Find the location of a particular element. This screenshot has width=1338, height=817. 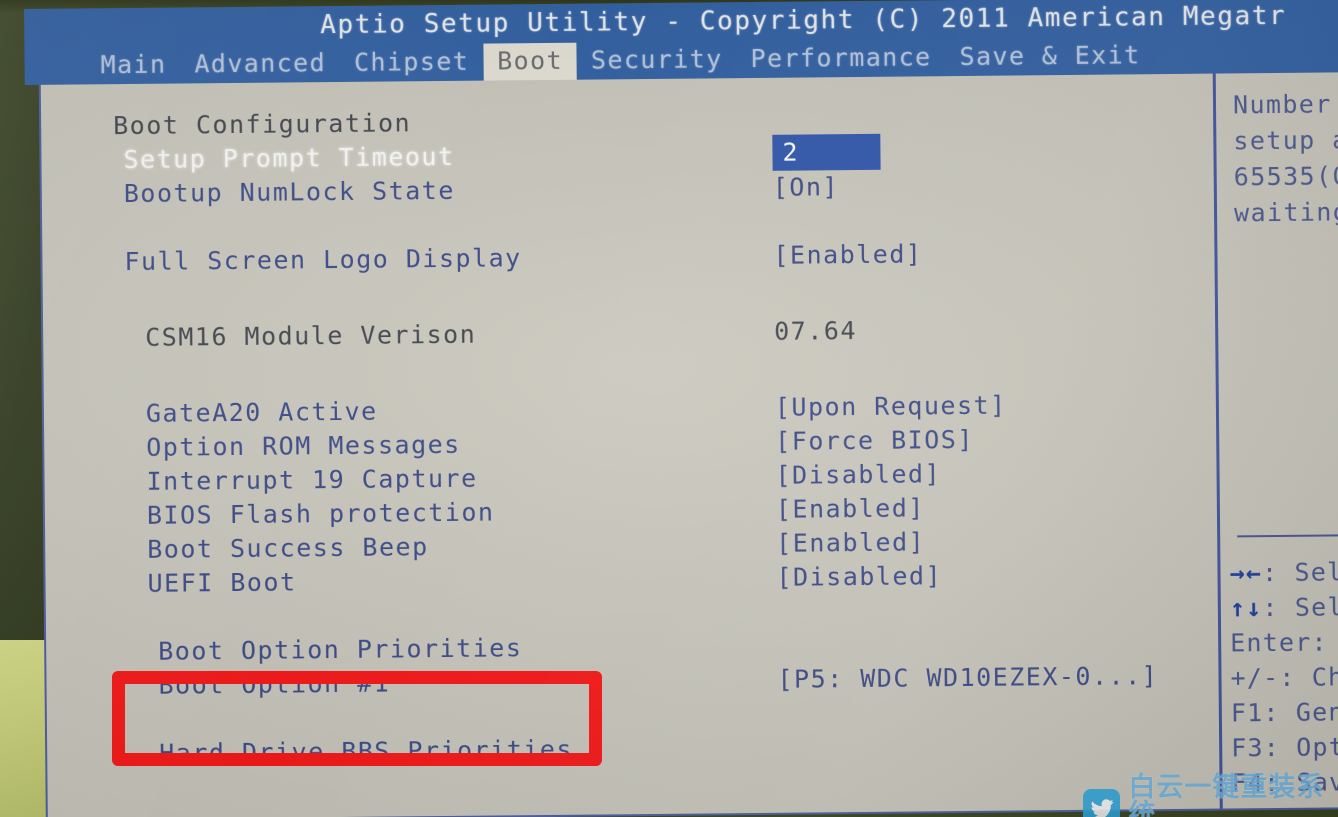

setting-label: BIOS Flash protection is located at coordinates (320, 513).